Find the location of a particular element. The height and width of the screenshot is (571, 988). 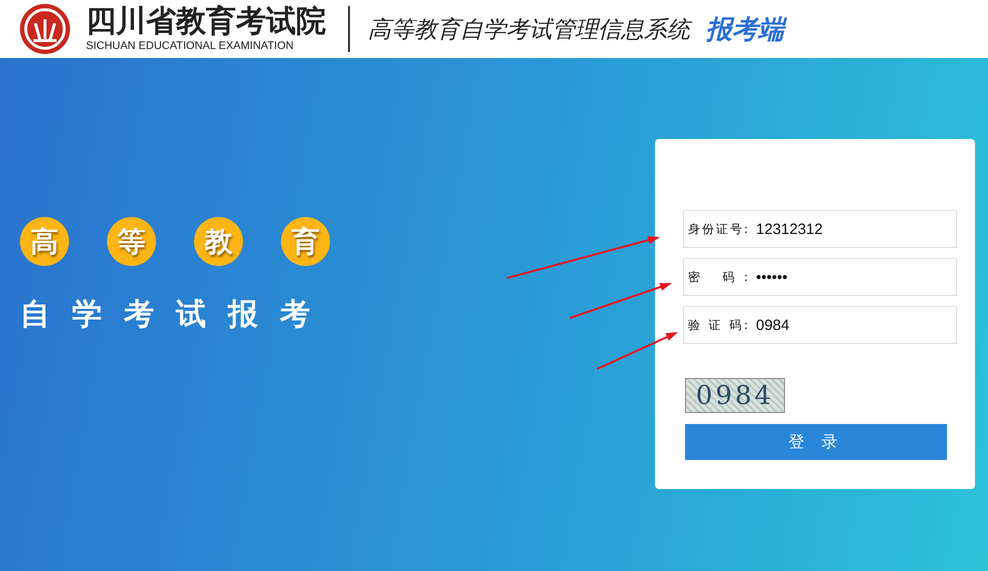

field-label: 验 证 码: is located at coordinates (718, 325).